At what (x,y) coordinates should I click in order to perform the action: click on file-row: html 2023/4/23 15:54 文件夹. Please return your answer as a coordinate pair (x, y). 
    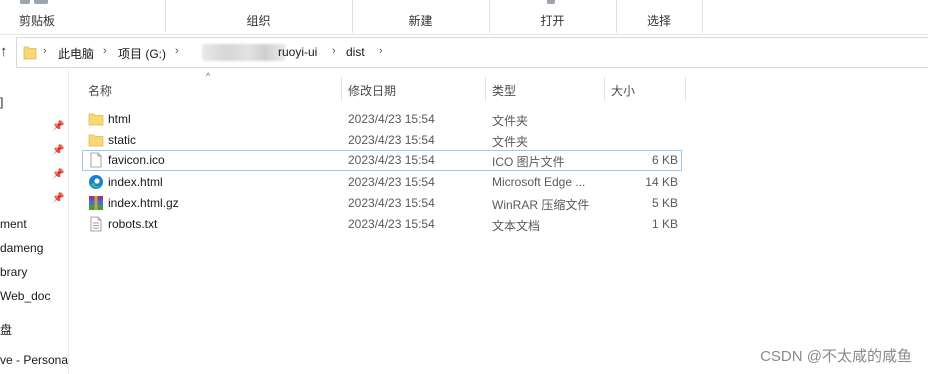
    Looking at the image, I should click on (382, 119).